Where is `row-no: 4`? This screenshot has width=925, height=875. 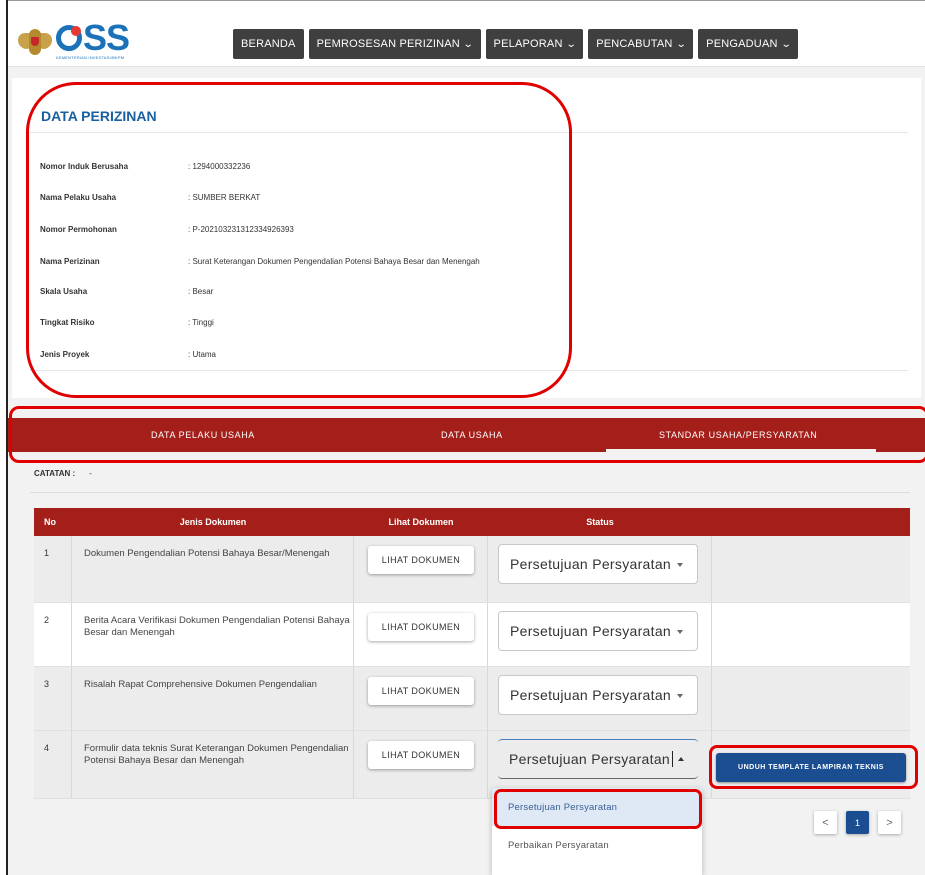 row-no: 4 is located at coordinates (53, 764).